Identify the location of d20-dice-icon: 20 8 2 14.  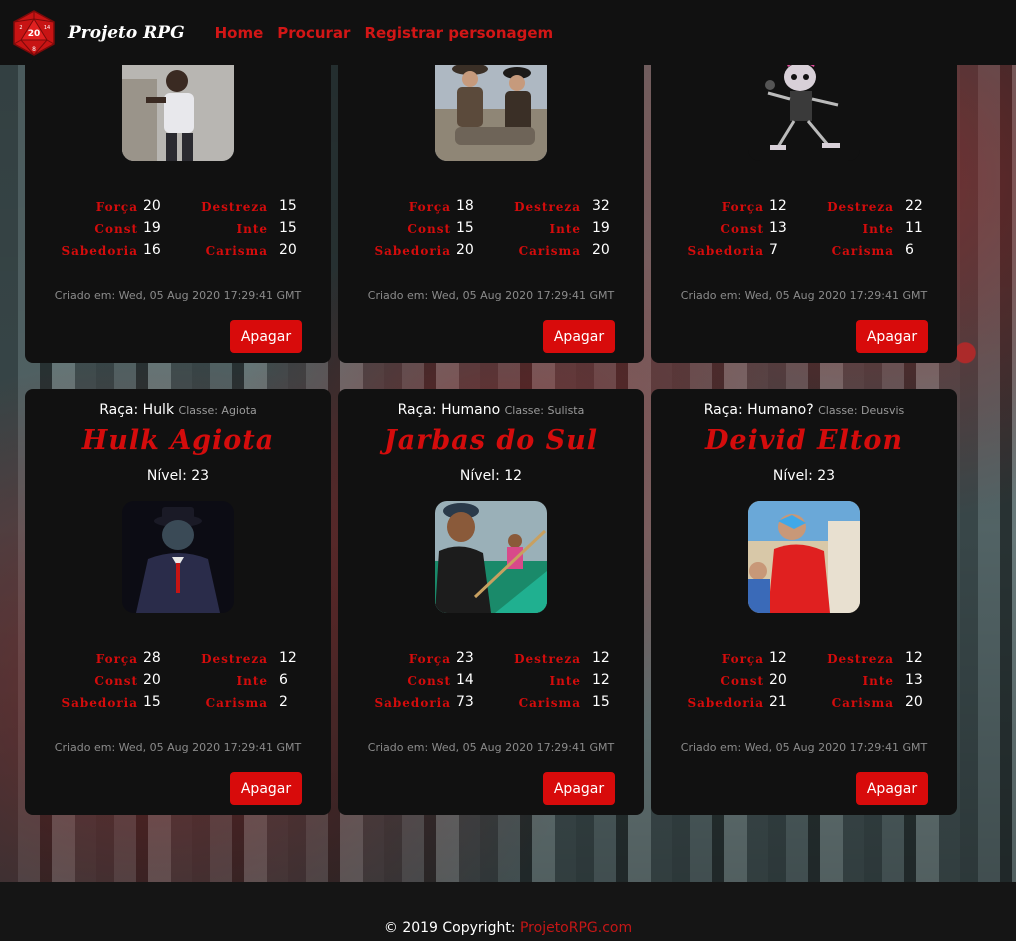
(34, 33).